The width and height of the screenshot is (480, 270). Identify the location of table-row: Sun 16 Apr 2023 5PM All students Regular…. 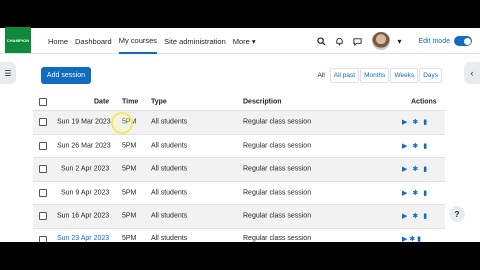
(239, 217).